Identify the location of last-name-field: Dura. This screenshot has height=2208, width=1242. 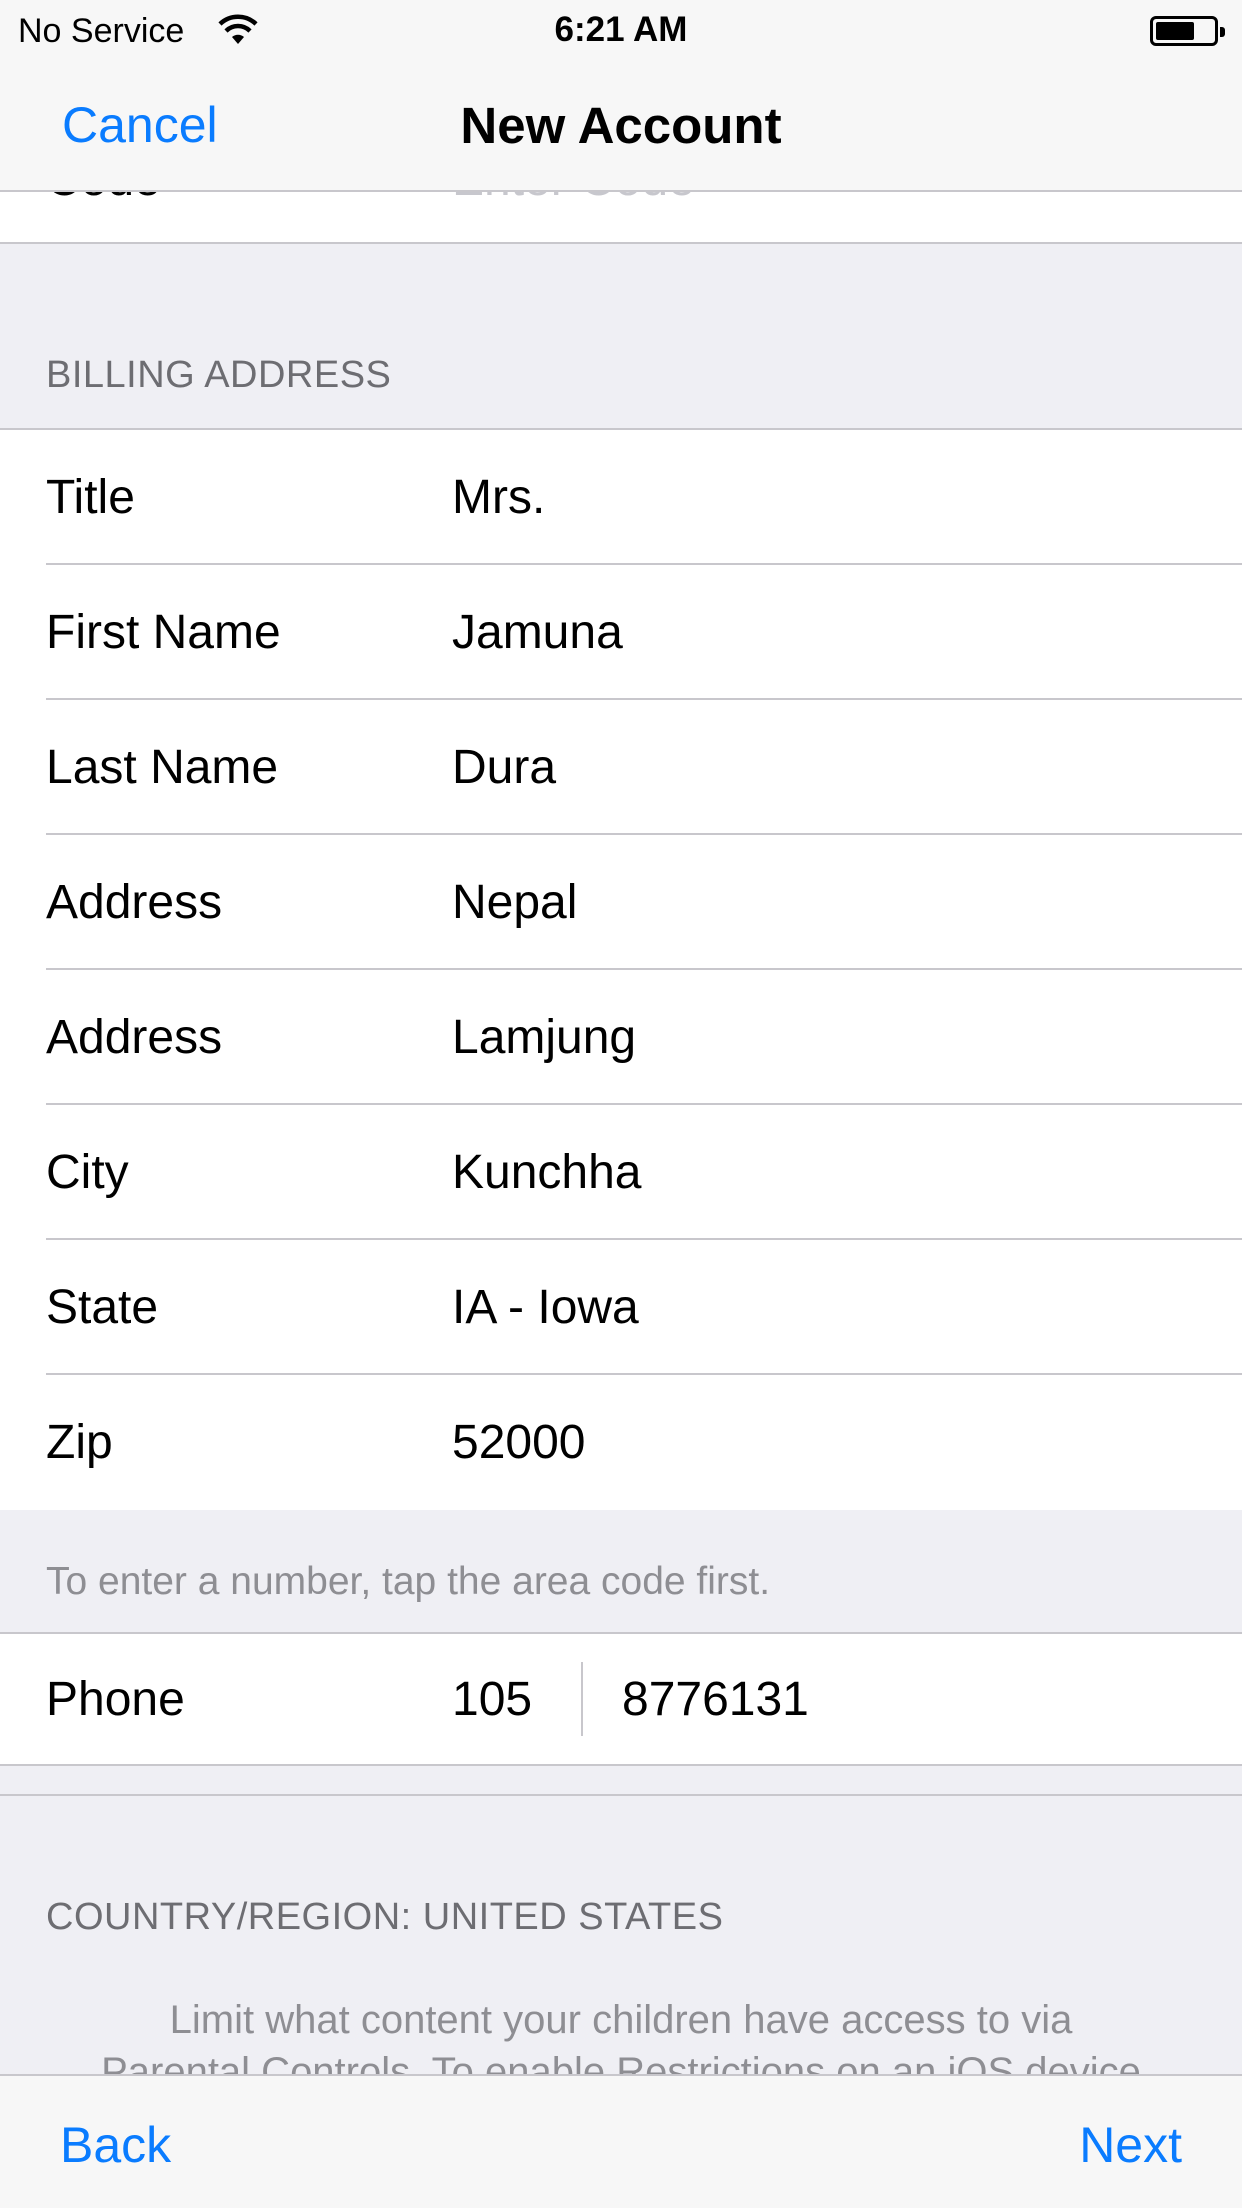
(504, 767).